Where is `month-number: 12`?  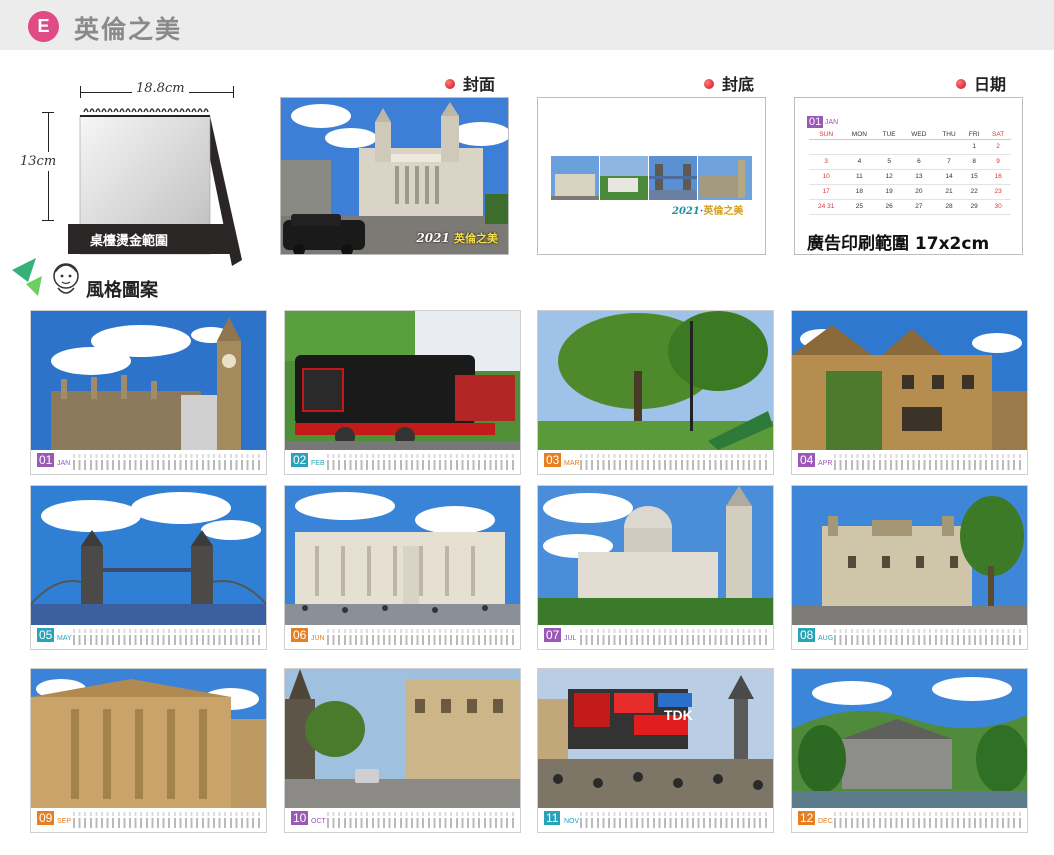 month-number: 12 is located at coordinates (807, 818).